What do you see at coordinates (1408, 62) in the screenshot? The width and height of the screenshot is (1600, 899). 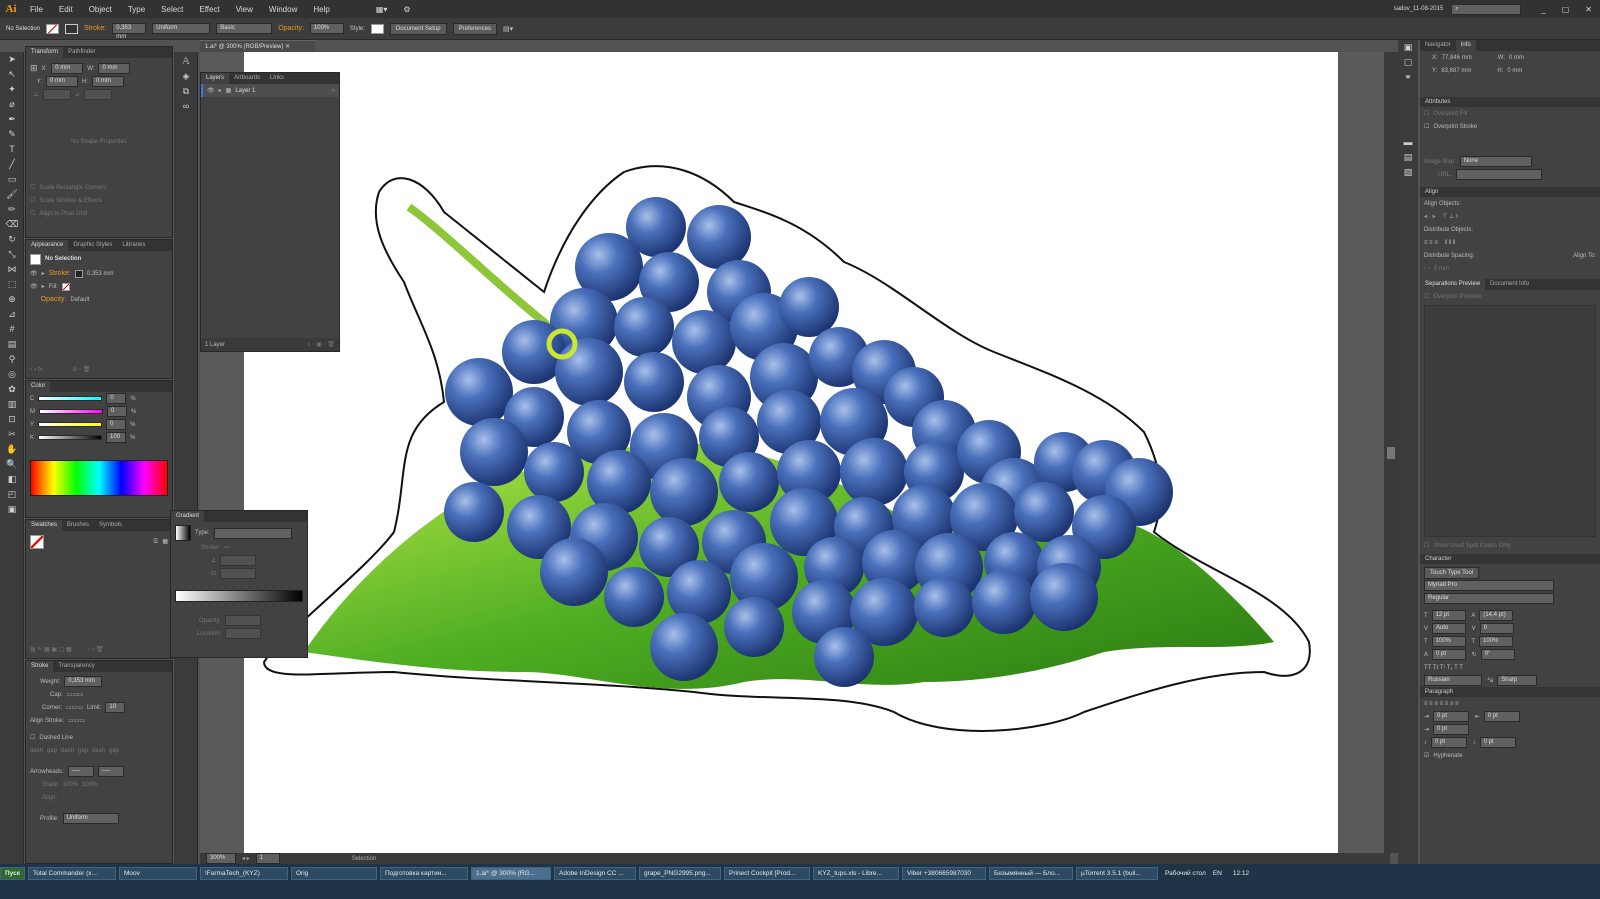 I see `artboards-dock-icon: ▢` at bounding box center [1408, 62].